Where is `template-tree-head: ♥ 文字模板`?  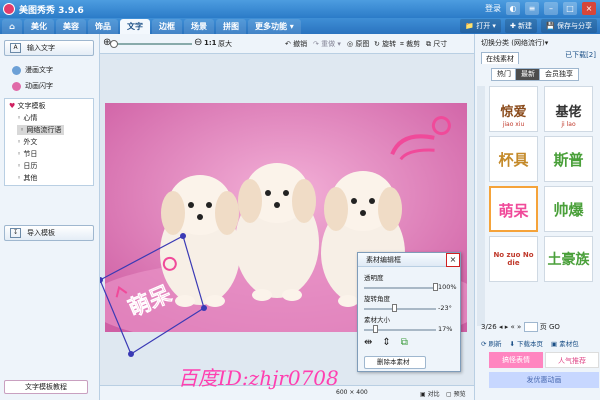 template-tree-head: ♥ 文字模板 is located at coordinates (27, 106).